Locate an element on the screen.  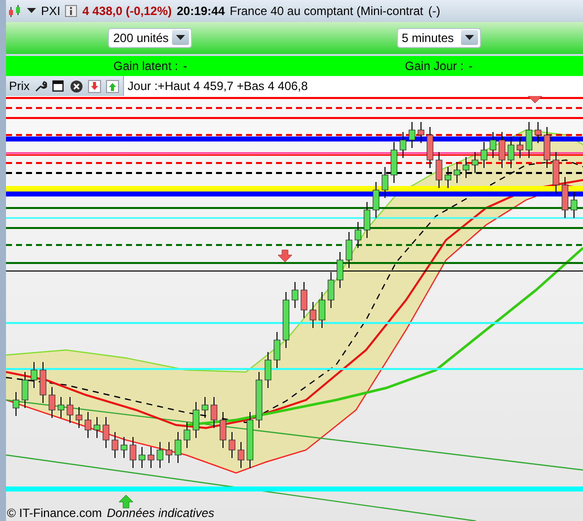
gain-label: Gain Jour : is located at coordinates (434, 66).